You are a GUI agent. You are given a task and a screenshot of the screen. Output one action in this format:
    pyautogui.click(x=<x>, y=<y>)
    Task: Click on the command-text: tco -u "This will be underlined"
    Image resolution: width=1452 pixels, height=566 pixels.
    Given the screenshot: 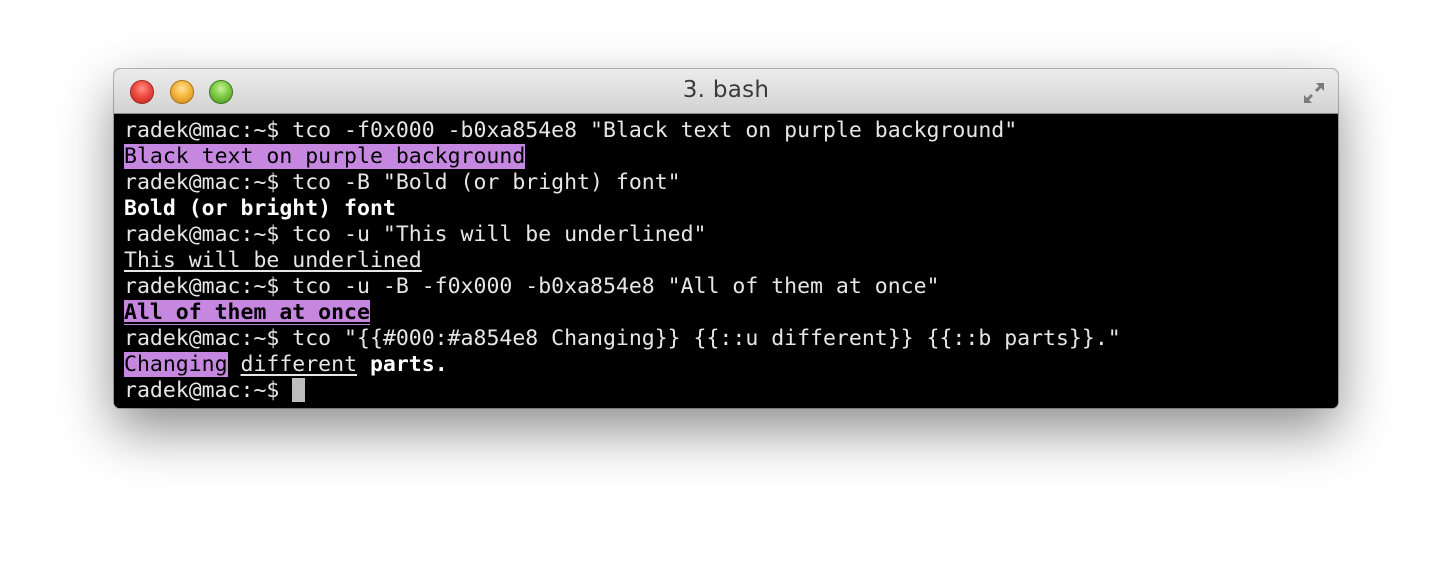 What is the action you would take?
    pyautogui.click(x=499, y=234)
    